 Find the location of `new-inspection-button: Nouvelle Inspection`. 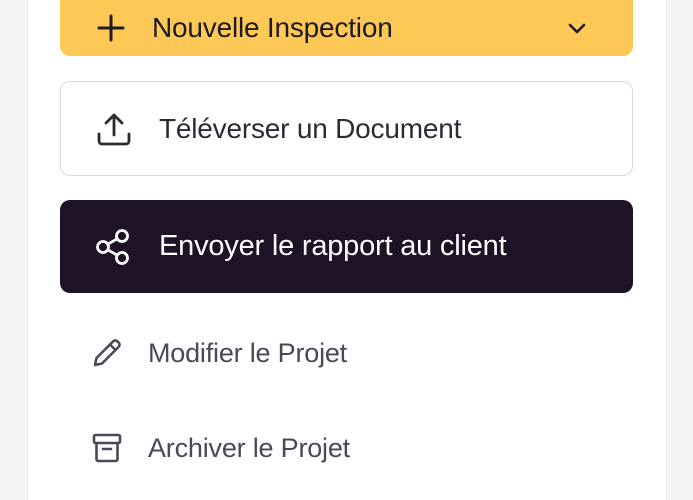

new-inspection-button: Nouvelle Inspection is located at coordinates (346, 28).